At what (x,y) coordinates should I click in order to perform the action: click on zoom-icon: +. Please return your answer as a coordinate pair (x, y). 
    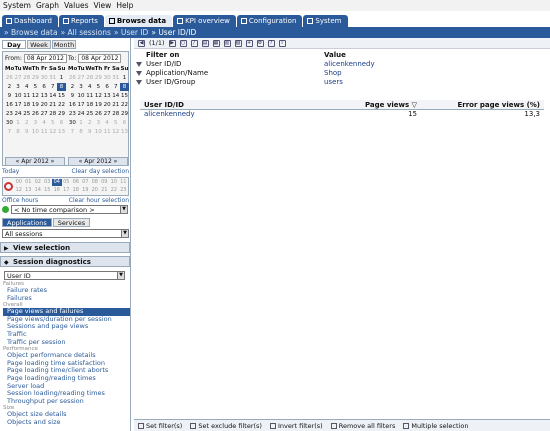
    Looking at the image, I should click on (249, 43).